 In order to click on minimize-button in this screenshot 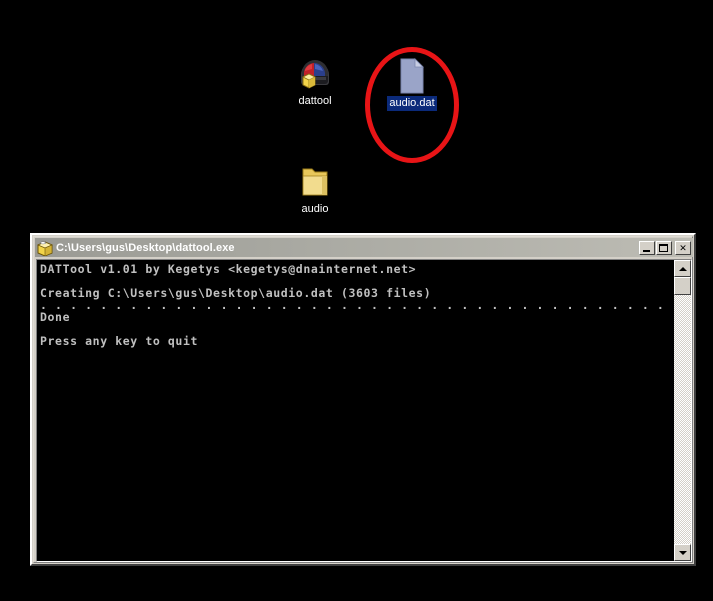, I will do `click(647, 247)`.